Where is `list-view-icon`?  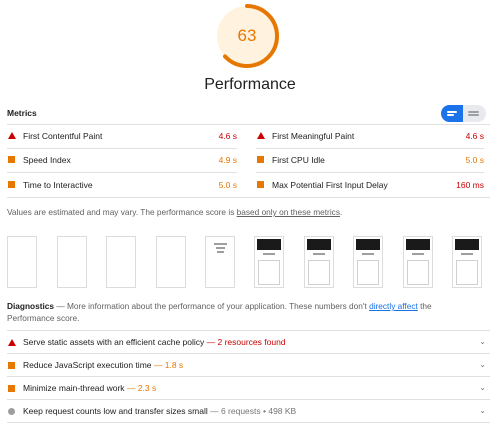 list-view-icon is located at coordinates (452, 113).